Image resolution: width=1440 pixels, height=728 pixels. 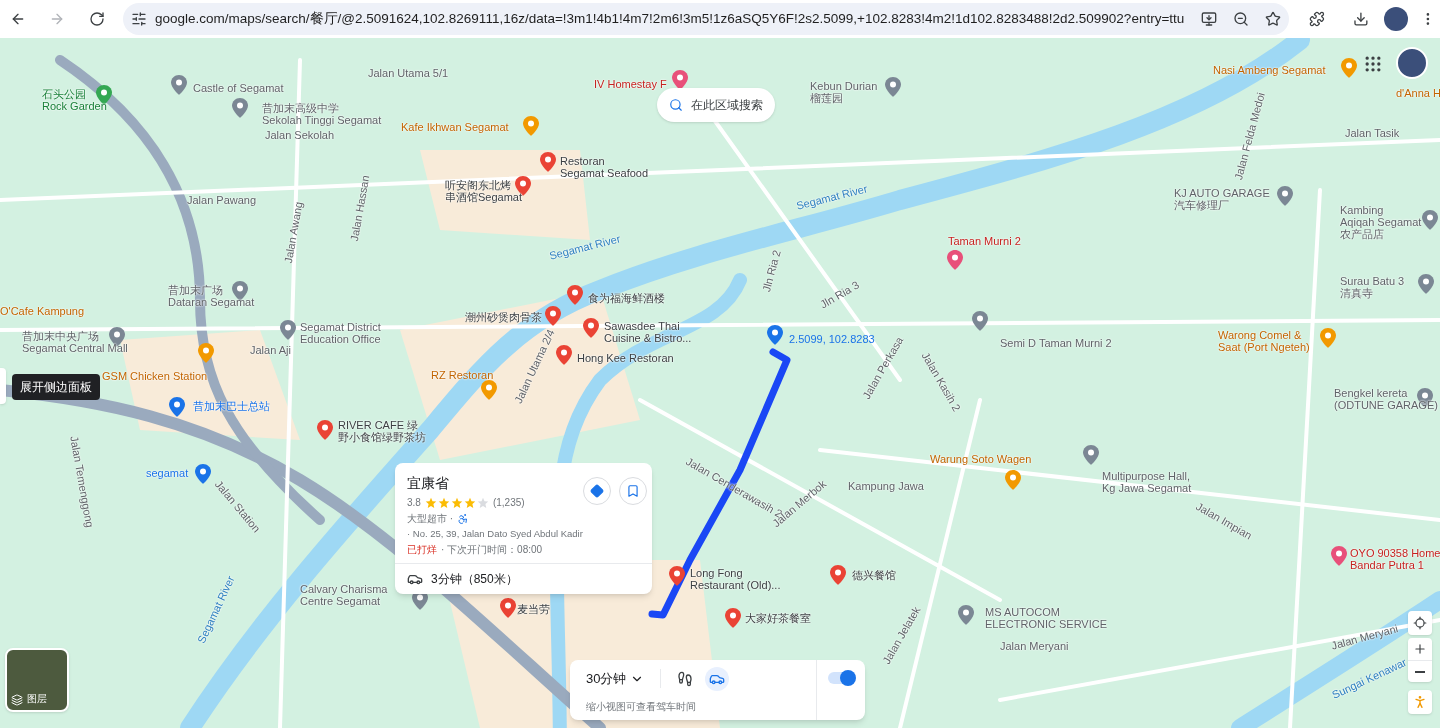 I want to click on place-label: Surau Batu 3 清真寺, so click(x=1372, y=287).